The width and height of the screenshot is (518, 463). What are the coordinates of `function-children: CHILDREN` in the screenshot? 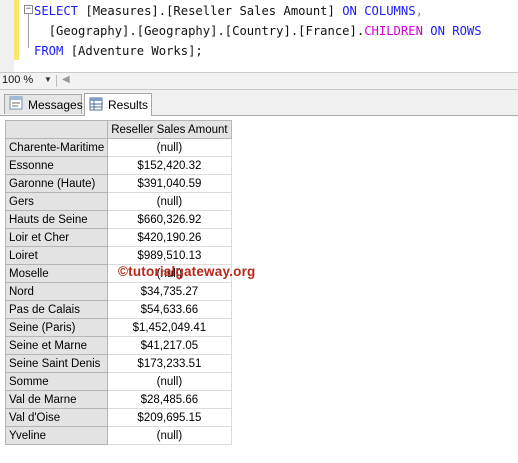 It's located at (393, 31).